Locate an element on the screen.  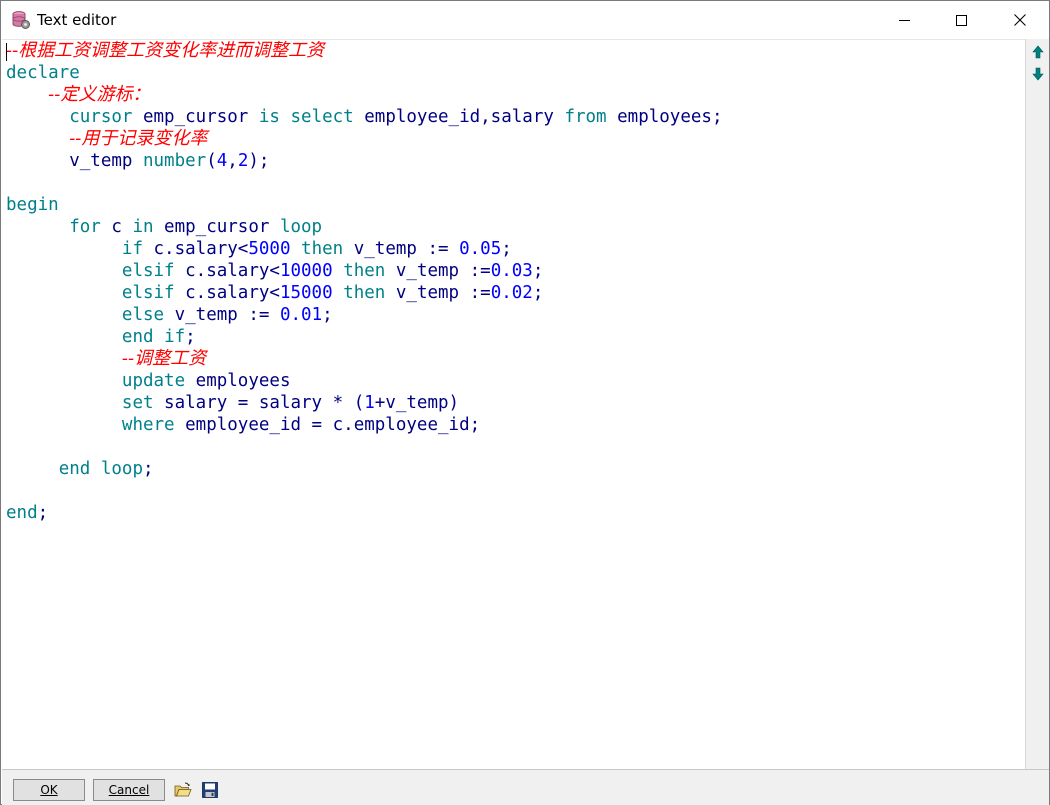
code-text: employee_id = c.employee_id; is located at coordinates (327, 425).